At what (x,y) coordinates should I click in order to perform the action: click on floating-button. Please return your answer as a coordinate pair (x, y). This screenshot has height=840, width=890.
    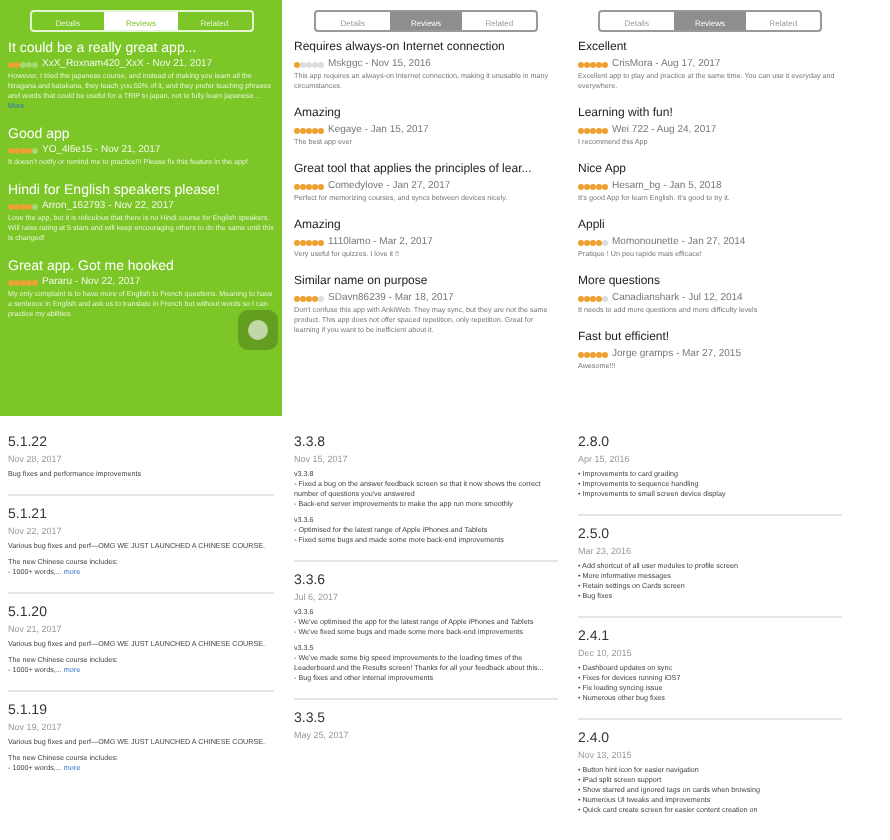
    Looking at the image, I should click on (258, 330).